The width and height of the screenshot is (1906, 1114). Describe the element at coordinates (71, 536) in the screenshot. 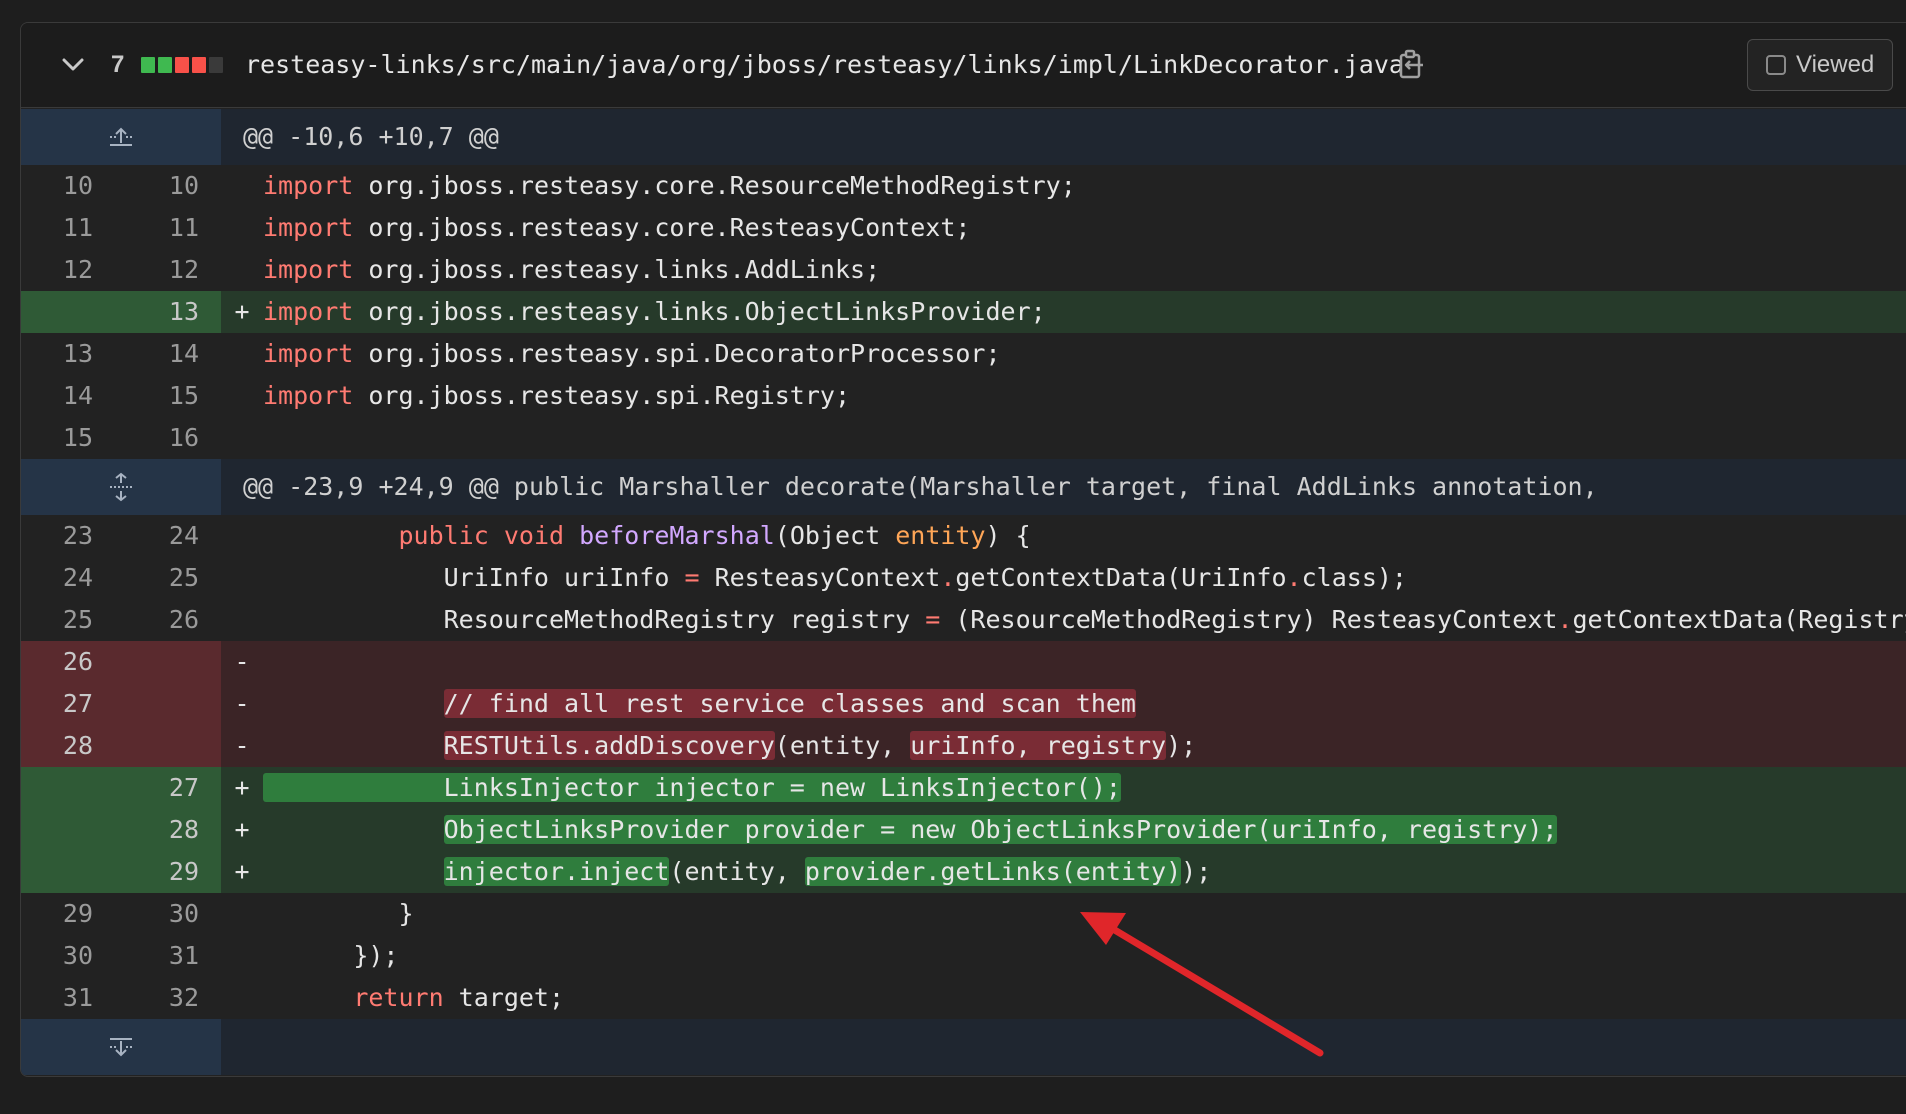

I see `old-line-number: 23` at that location.